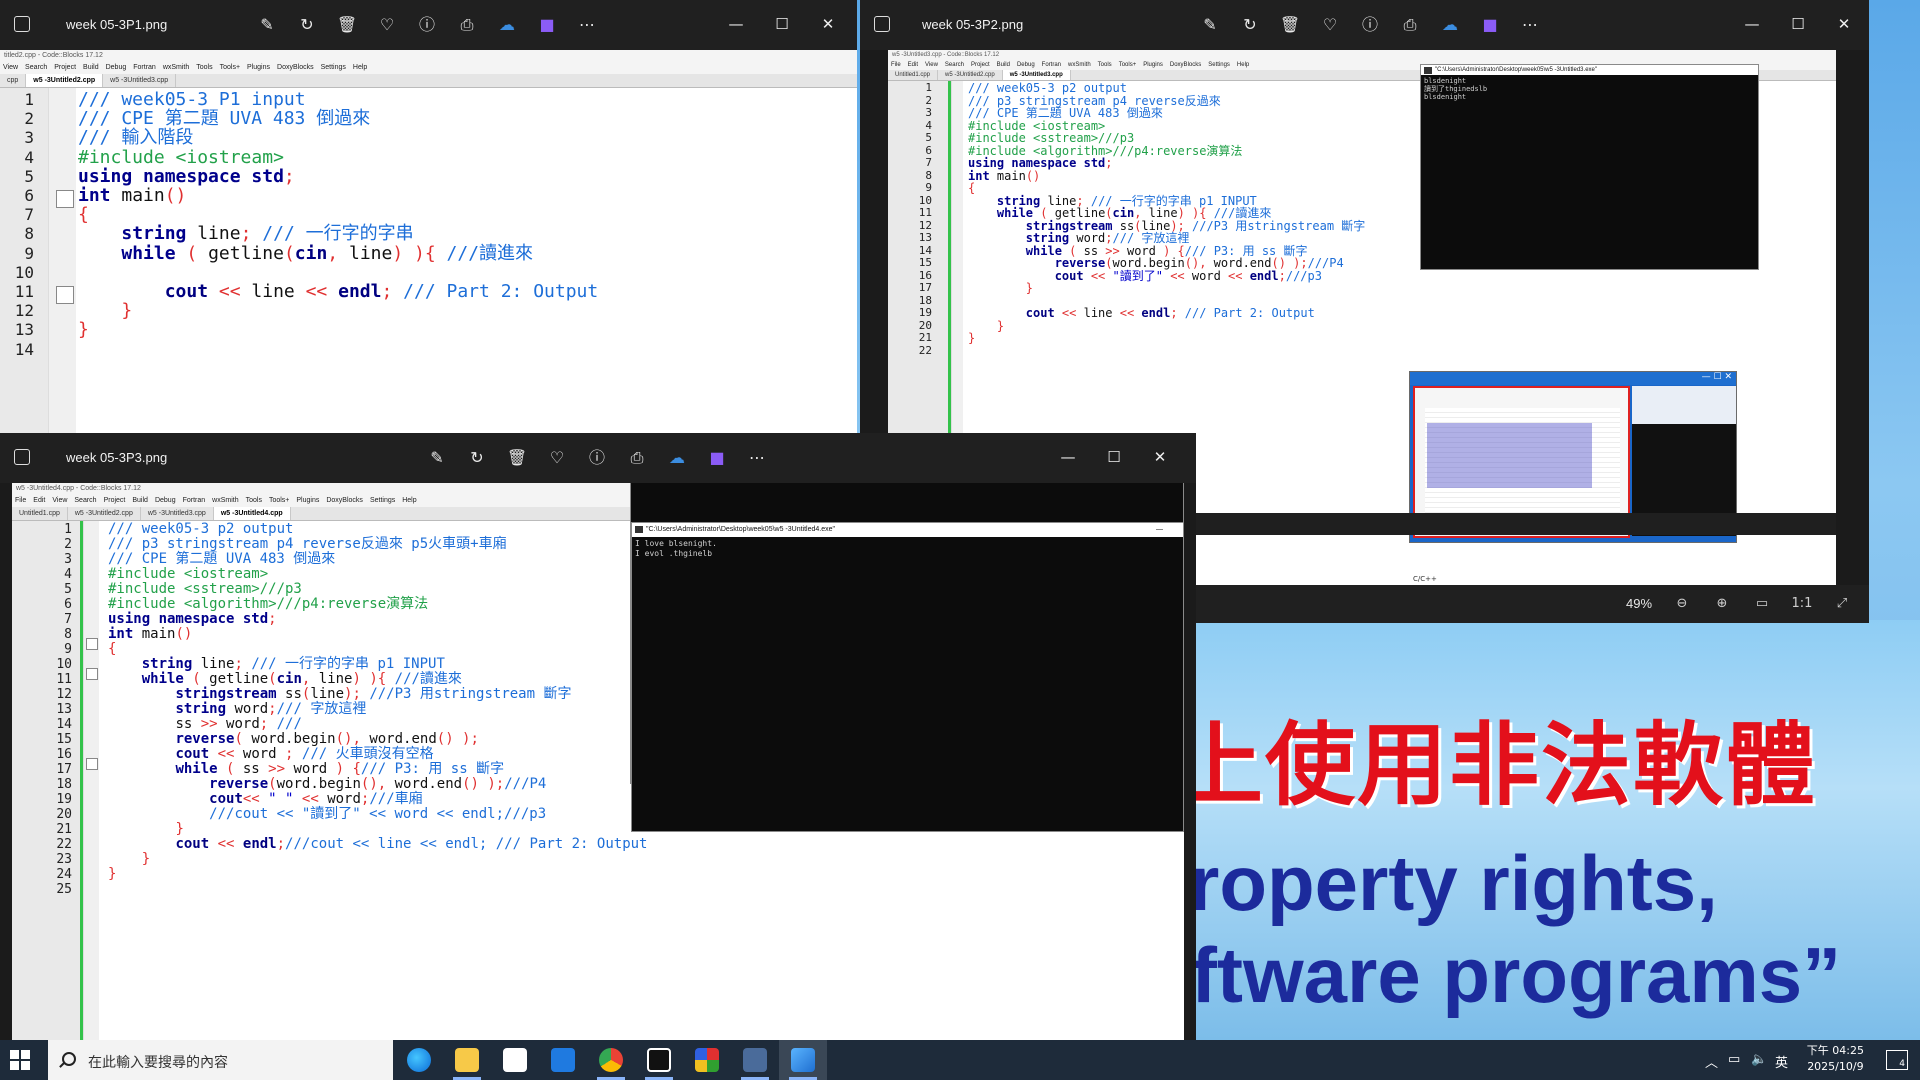 This screenshot has width=1920, height=1080. I want to click on editor-tab: cpp, so click(13, 80).